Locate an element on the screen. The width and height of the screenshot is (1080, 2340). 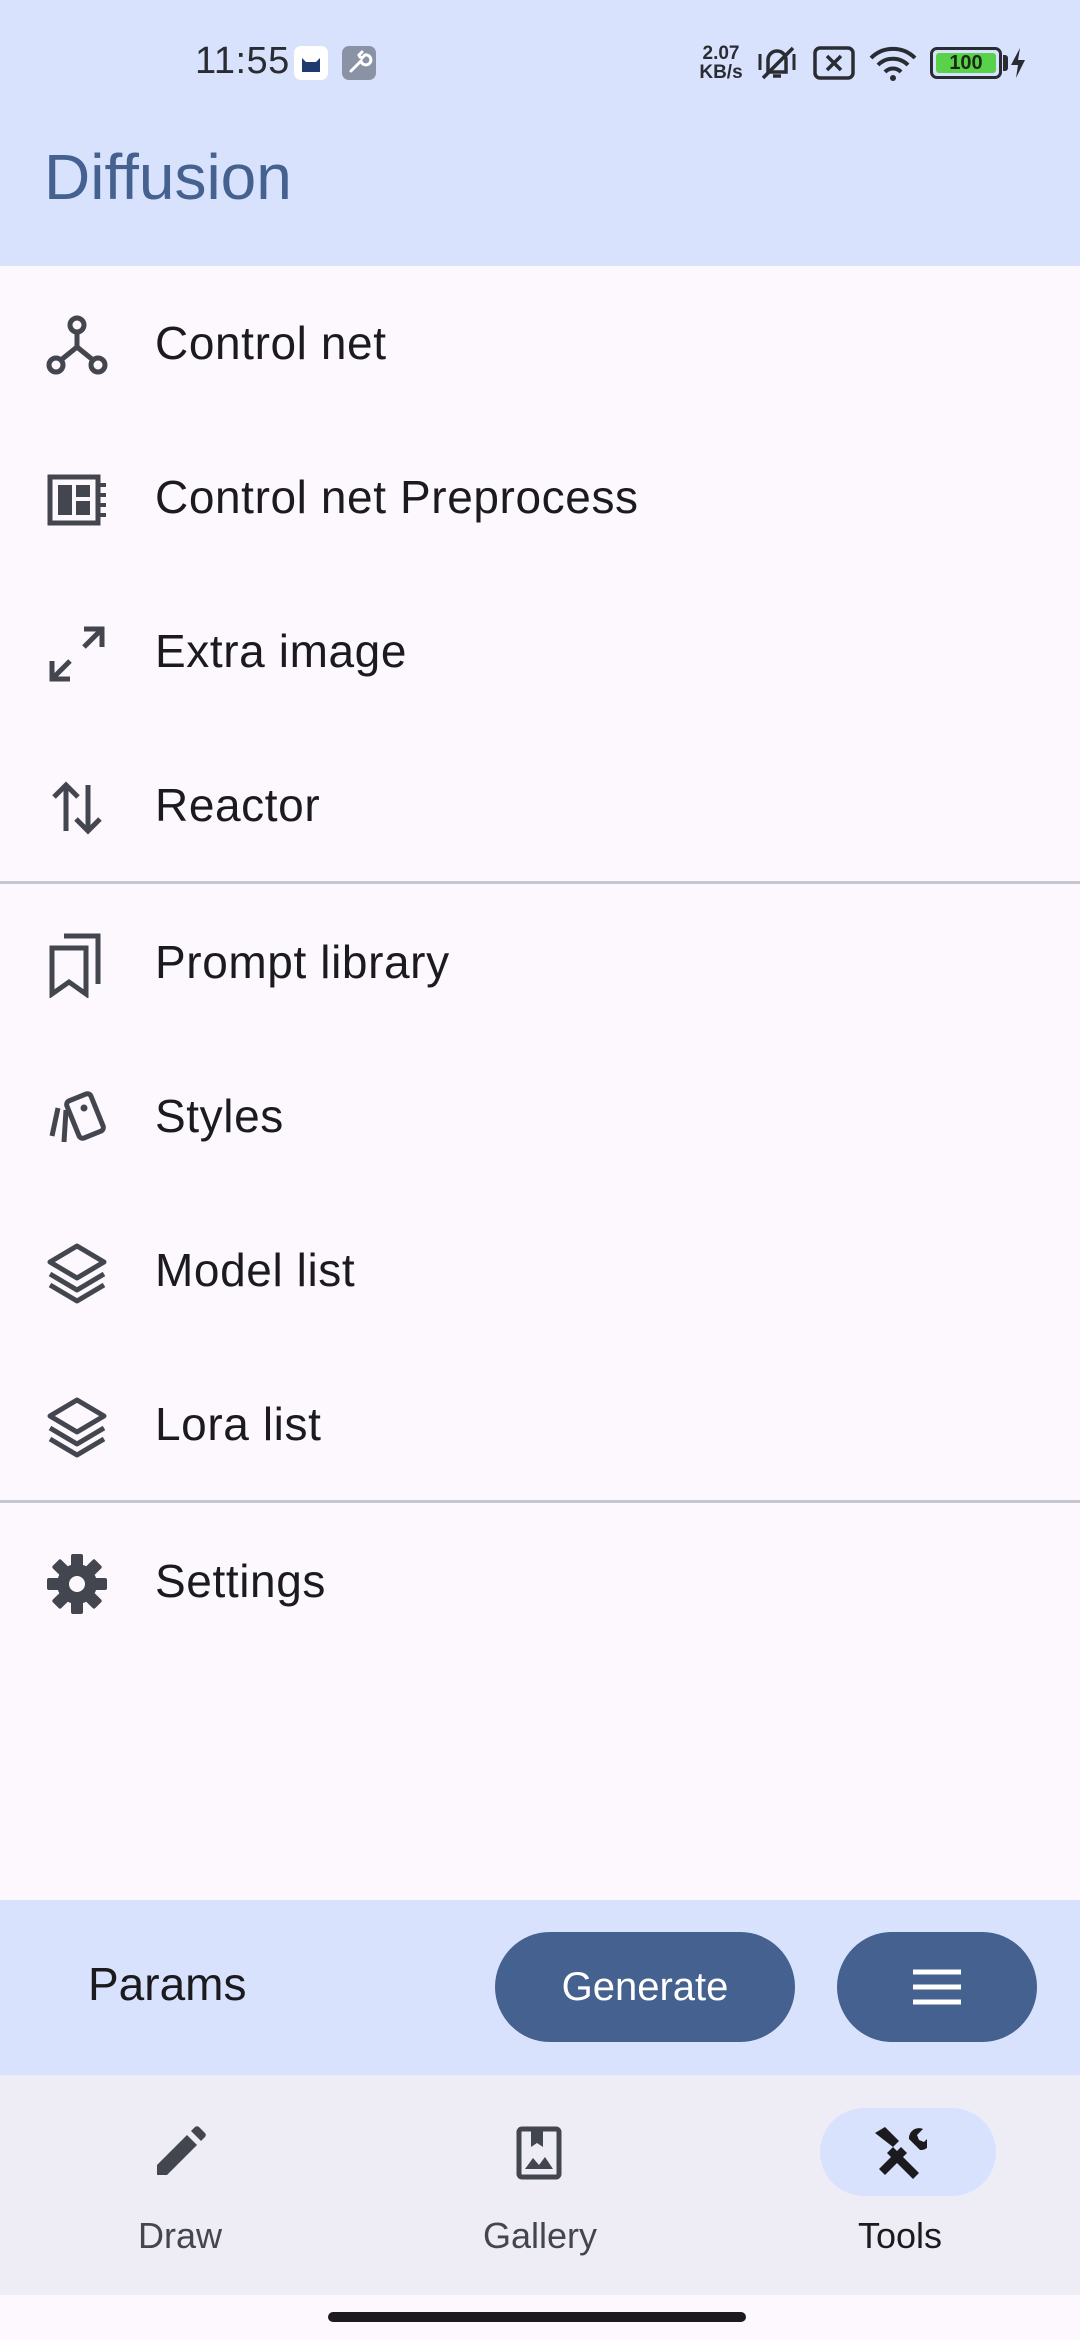
app-cat-icon is located at coordinates (311, 63).